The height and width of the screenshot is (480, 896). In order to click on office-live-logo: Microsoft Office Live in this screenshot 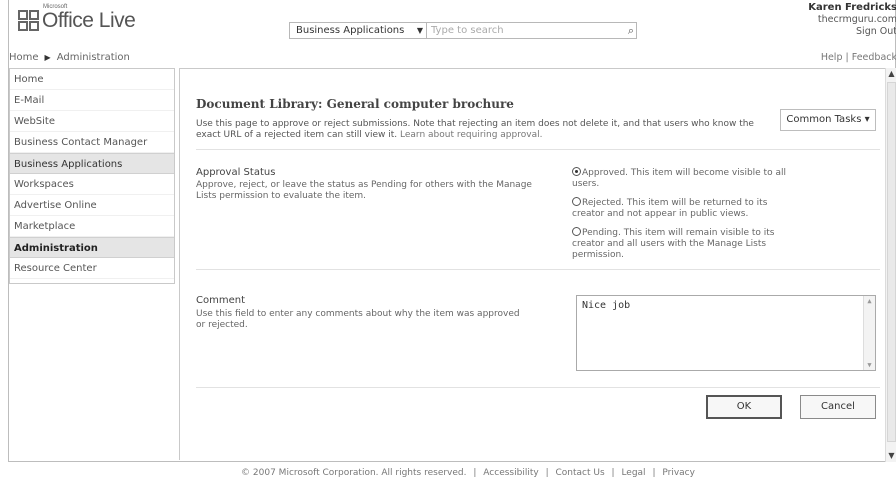, I will do `click(77, 18)`.